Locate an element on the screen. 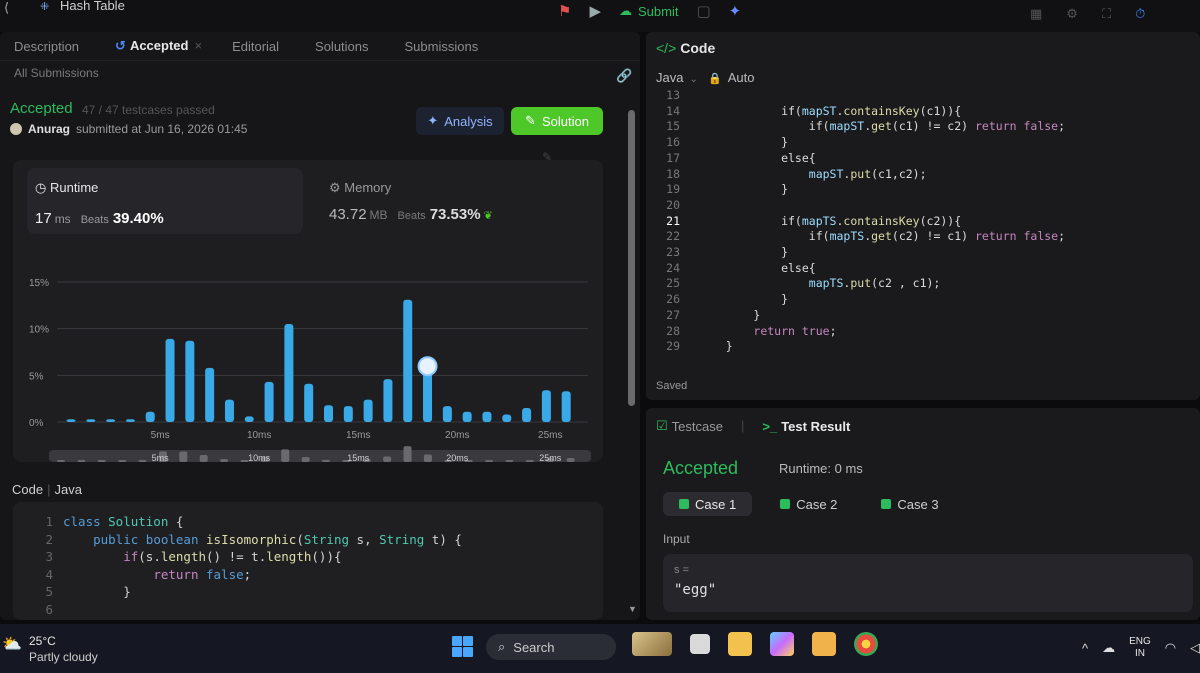 Image resolution: width=1200 pixels, height=673 pixels. tab-submissions: Submissions is located at coordinates (442, 46).